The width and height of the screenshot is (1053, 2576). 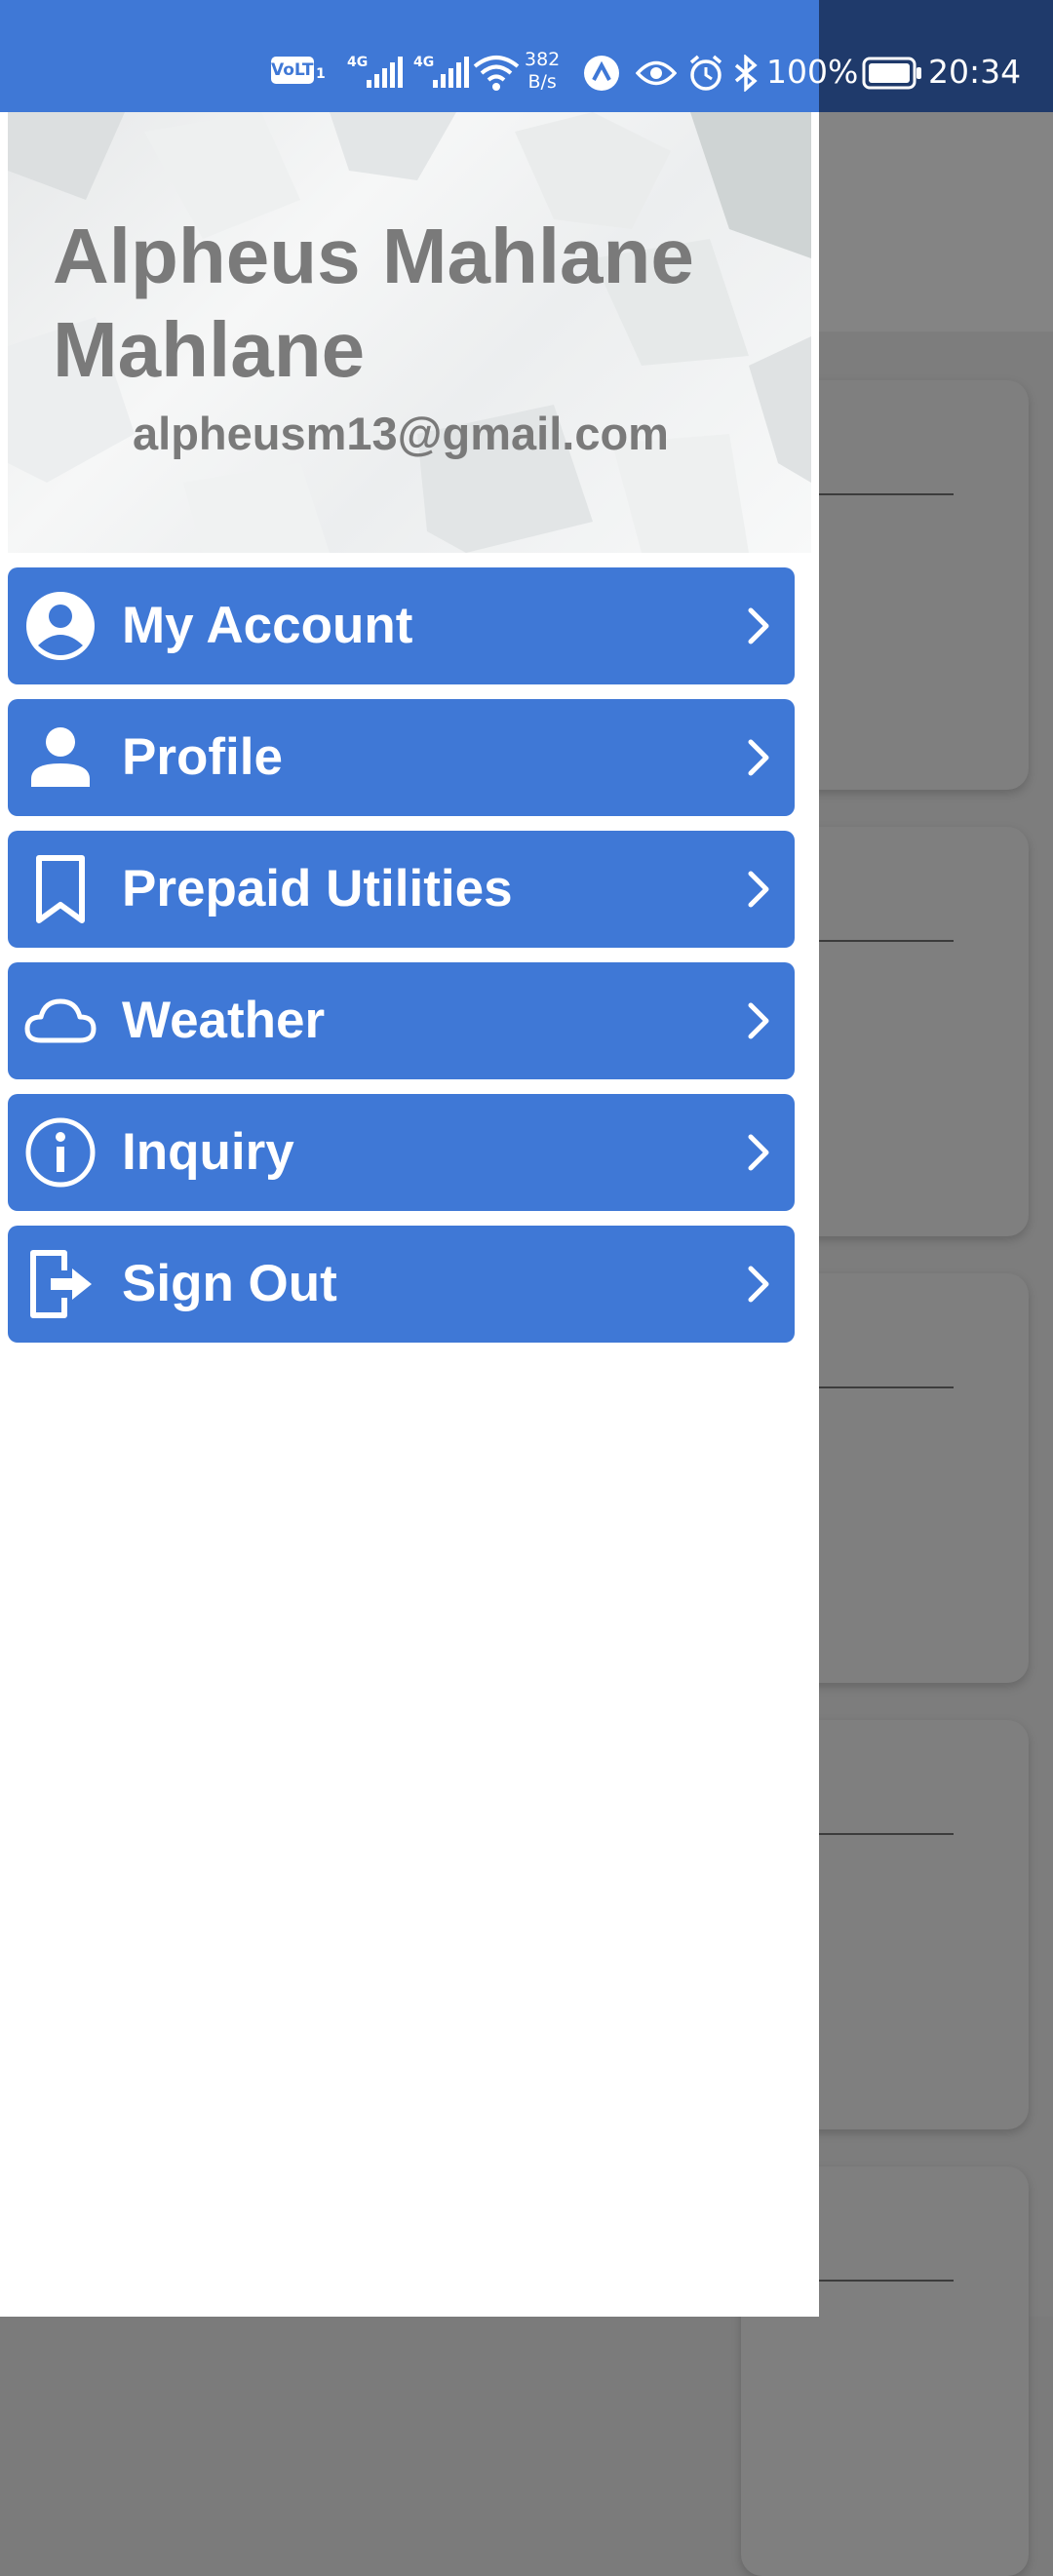 What do you see at coordinates (298, 70) in the screenshot?
I see `volte-badge: VoLTE` at bounding box center [298, 70].